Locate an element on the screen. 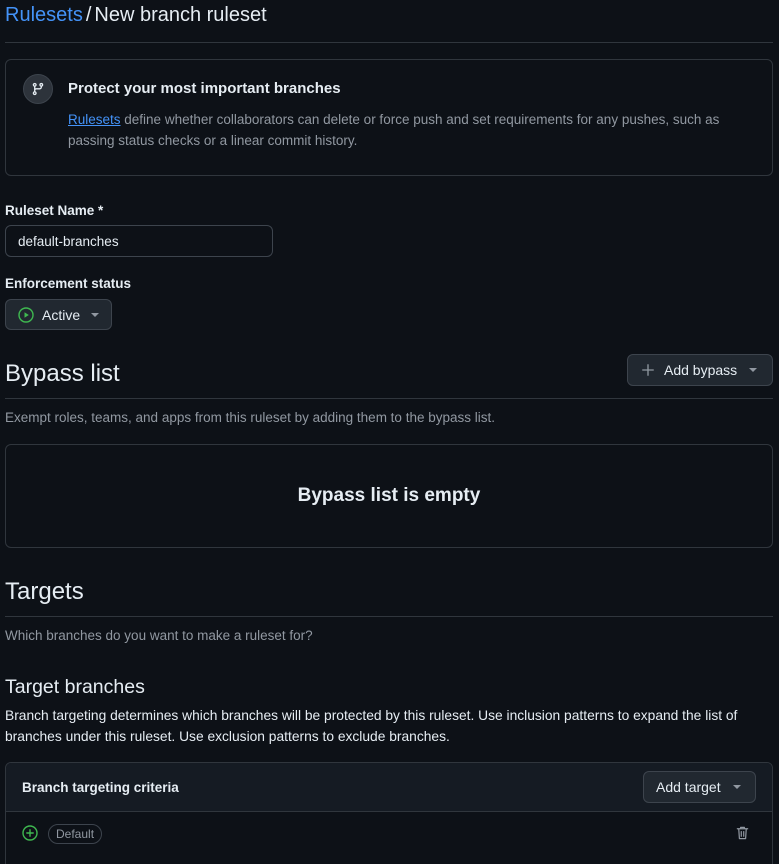  play-circle-icon is located at coordinates (26, 314).